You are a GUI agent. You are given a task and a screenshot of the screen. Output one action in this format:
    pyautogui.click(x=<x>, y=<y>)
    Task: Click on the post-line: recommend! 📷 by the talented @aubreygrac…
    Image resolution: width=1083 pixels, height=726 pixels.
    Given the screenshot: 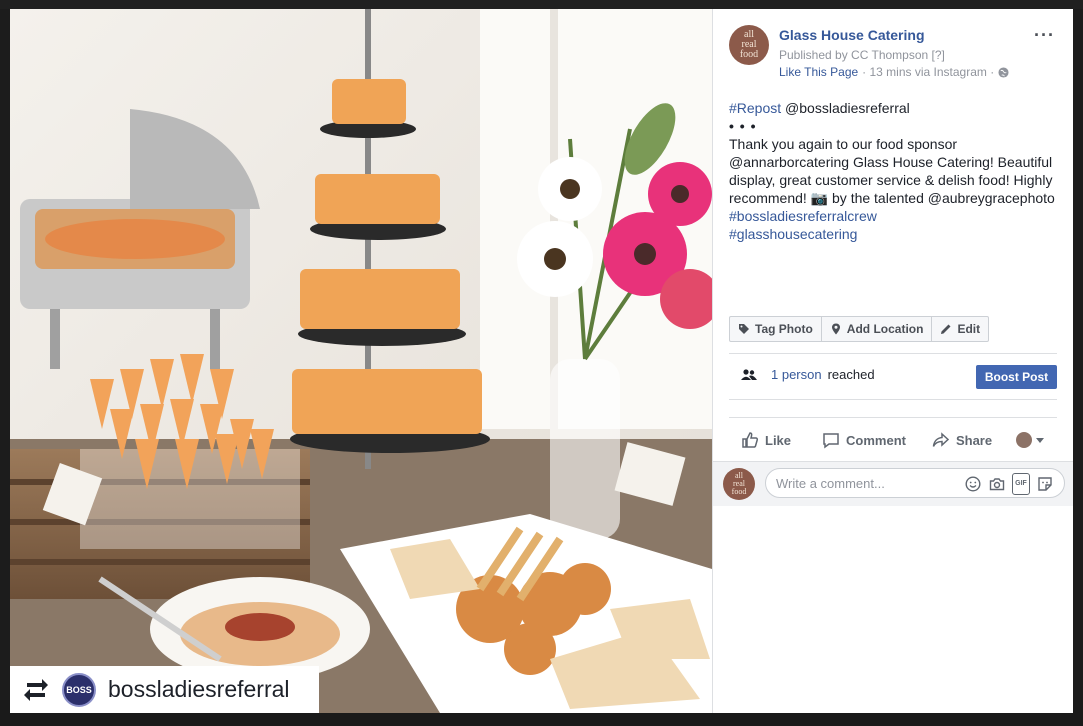 What is the action you would take?
    pyautogui.click(x=892, y=198)
    